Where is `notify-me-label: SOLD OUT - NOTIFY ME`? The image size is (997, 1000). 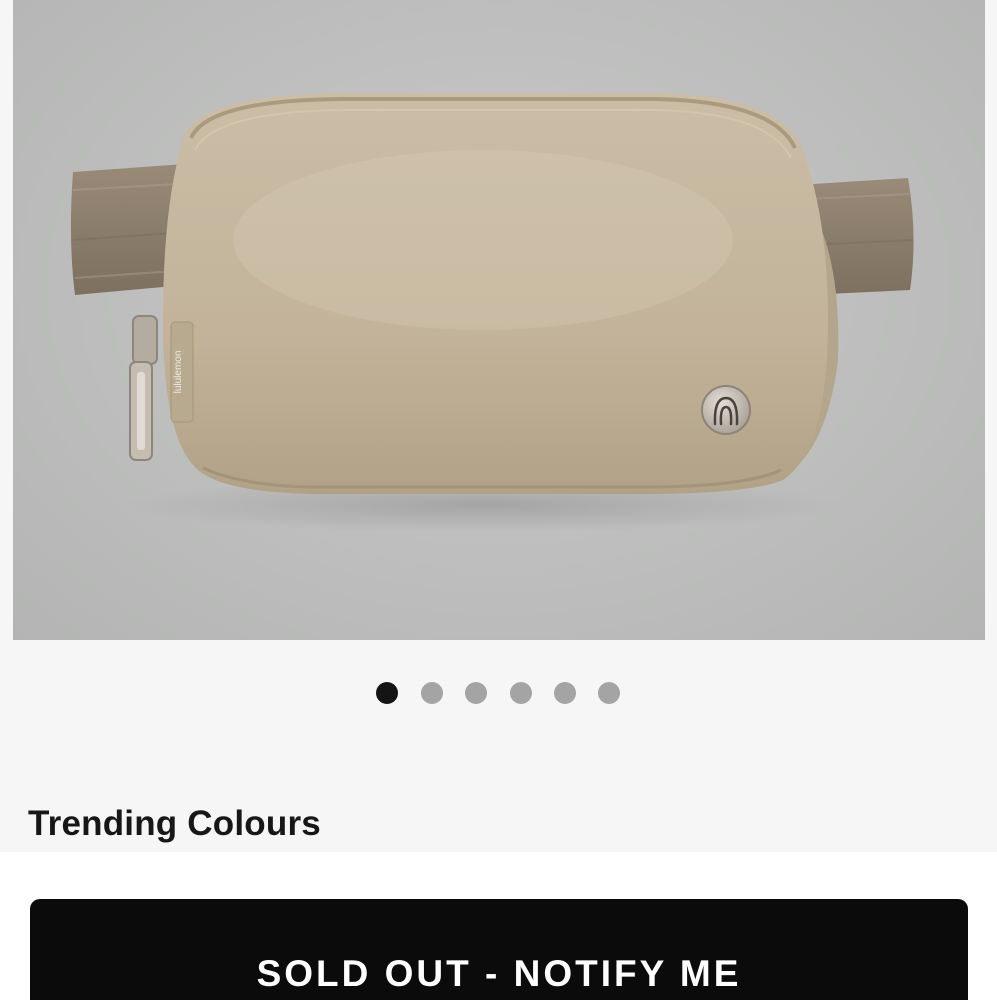 notify-me-label: SOLD OUT - NOTIFY ME is located at coordinates (499, 973).